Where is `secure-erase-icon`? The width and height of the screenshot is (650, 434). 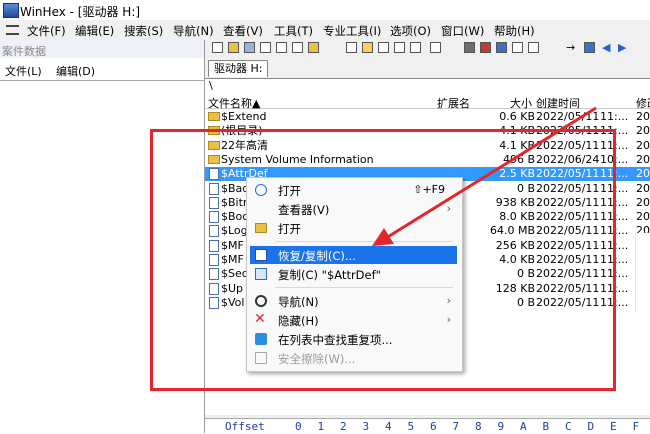 secure-erase-icon is located at coordinates (261, 358).